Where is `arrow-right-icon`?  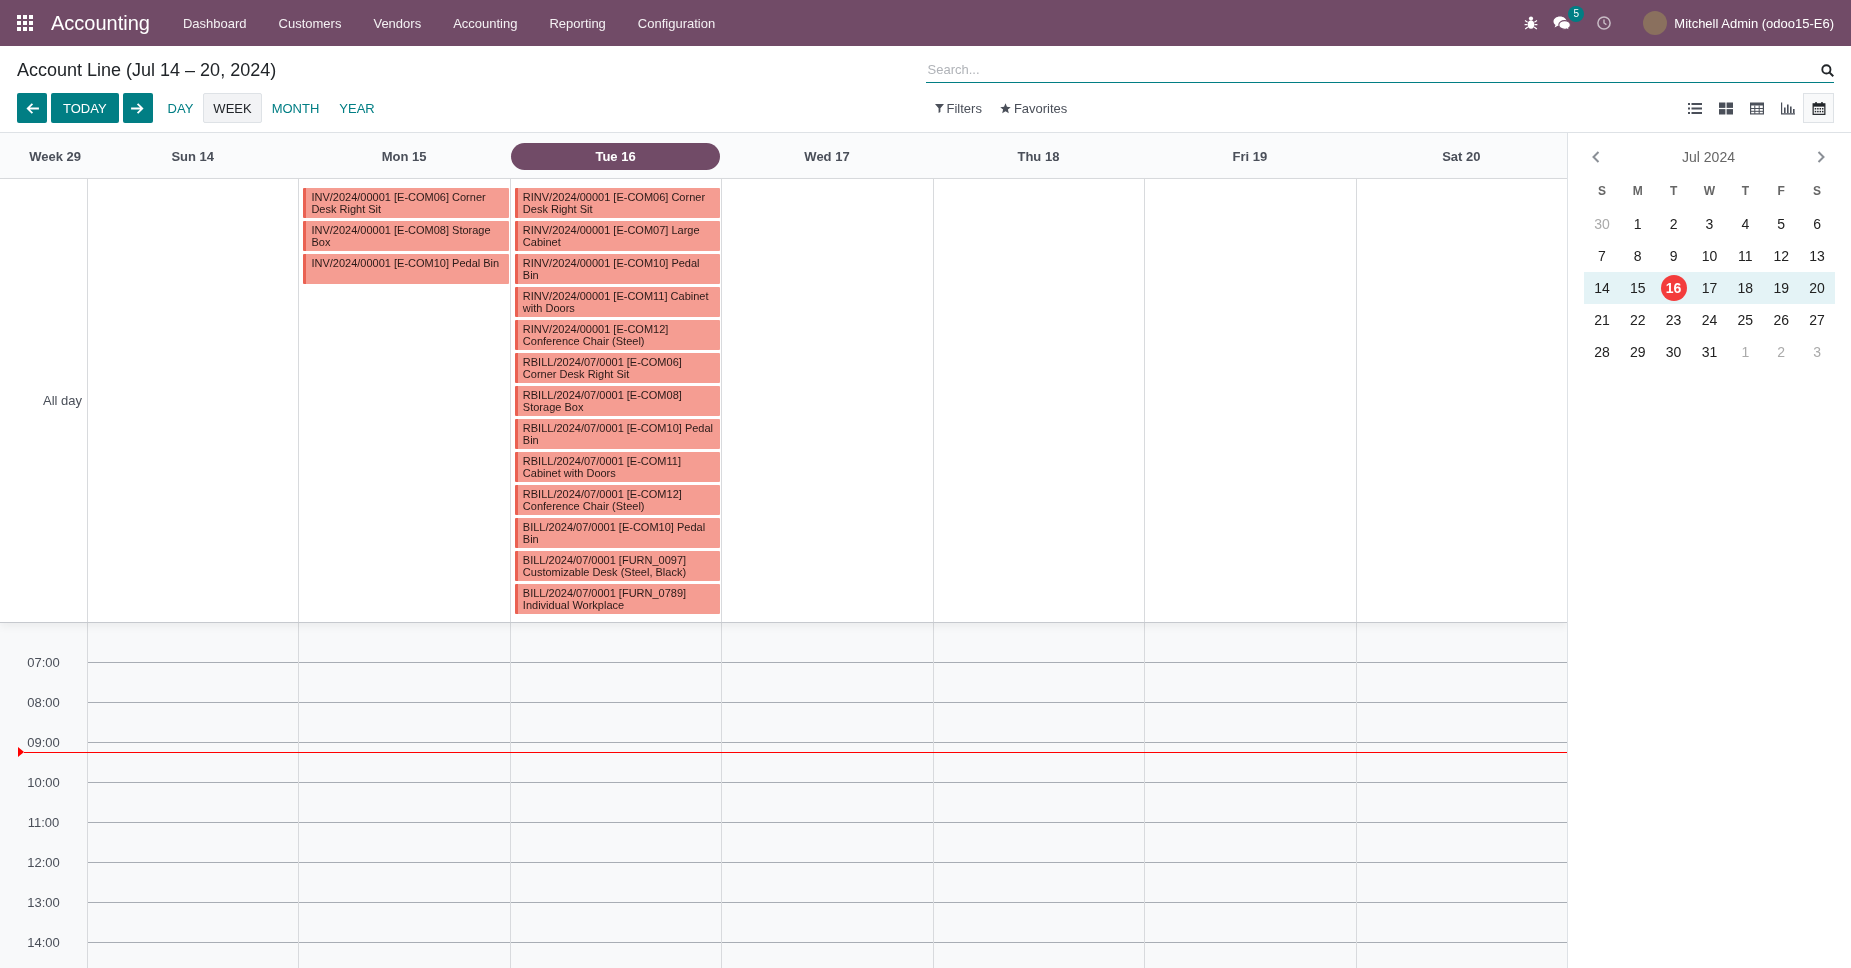
arrow-right-icon is located at coordinates (138, 108).